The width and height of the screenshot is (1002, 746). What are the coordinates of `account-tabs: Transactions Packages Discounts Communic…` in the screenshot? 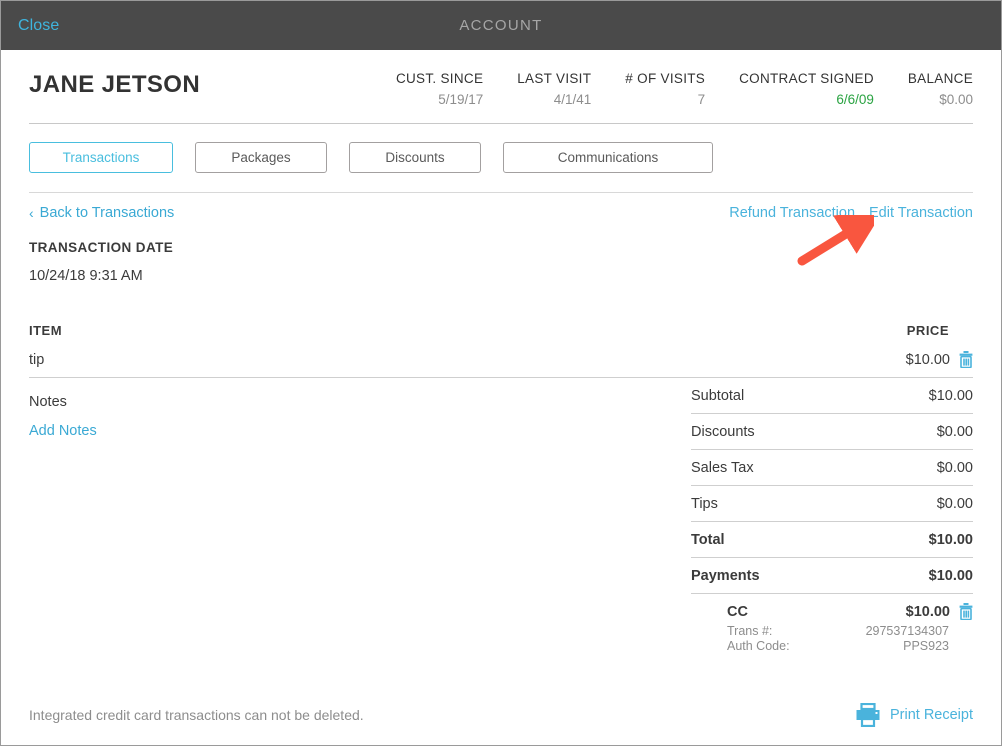 It's located at (501, 148).